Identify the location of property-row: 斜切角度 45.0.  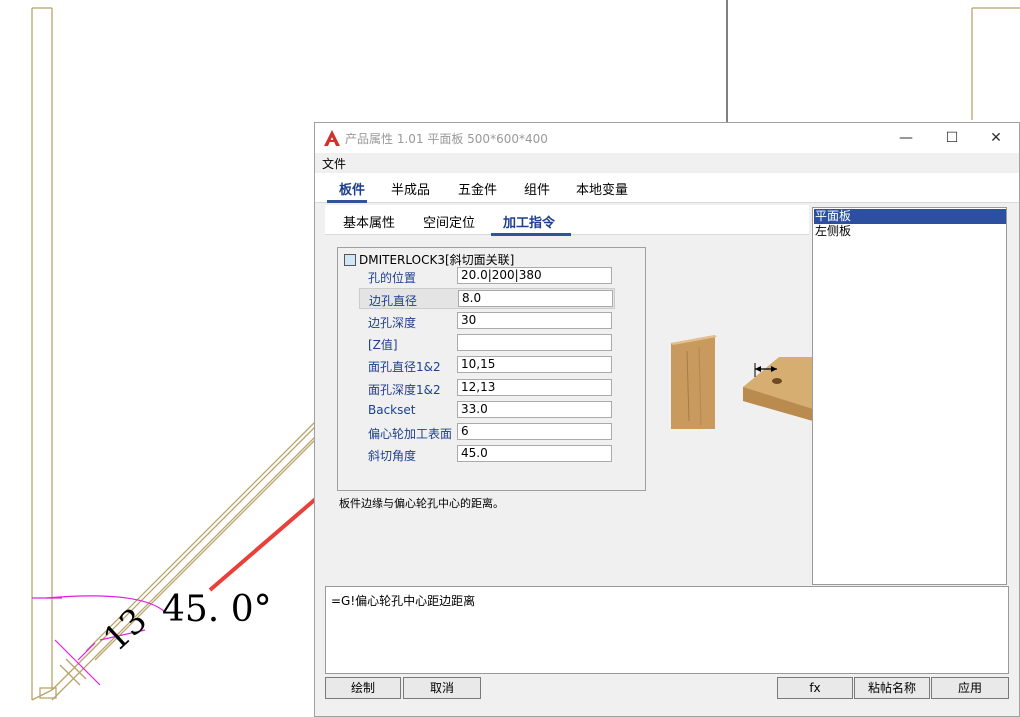
(487, 454).